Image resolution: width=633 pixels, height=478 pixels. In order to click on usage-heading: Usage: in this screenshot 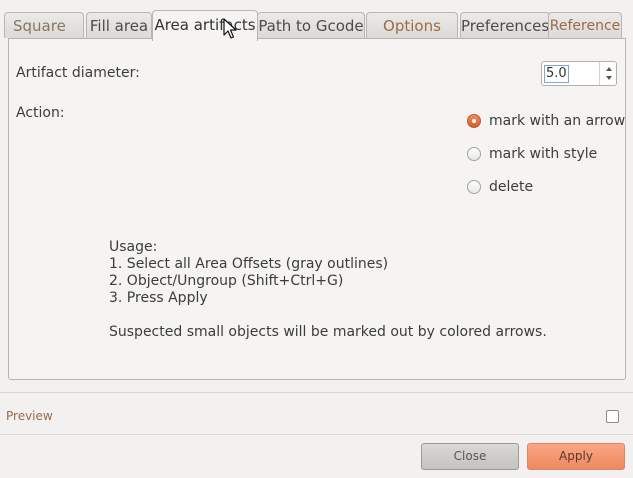, I will do `click(133, 247)`.